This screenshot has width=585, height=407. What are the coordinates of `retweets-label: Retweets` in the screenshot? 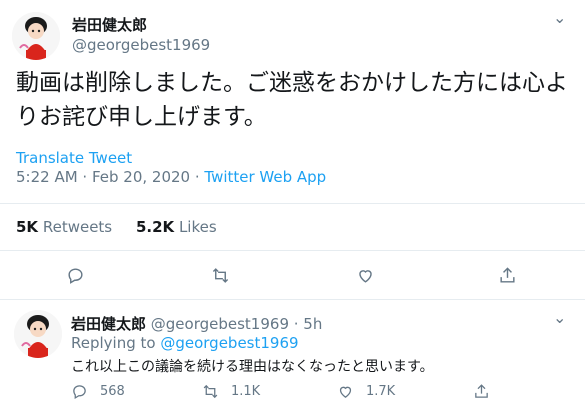 It's located at (77, 227).